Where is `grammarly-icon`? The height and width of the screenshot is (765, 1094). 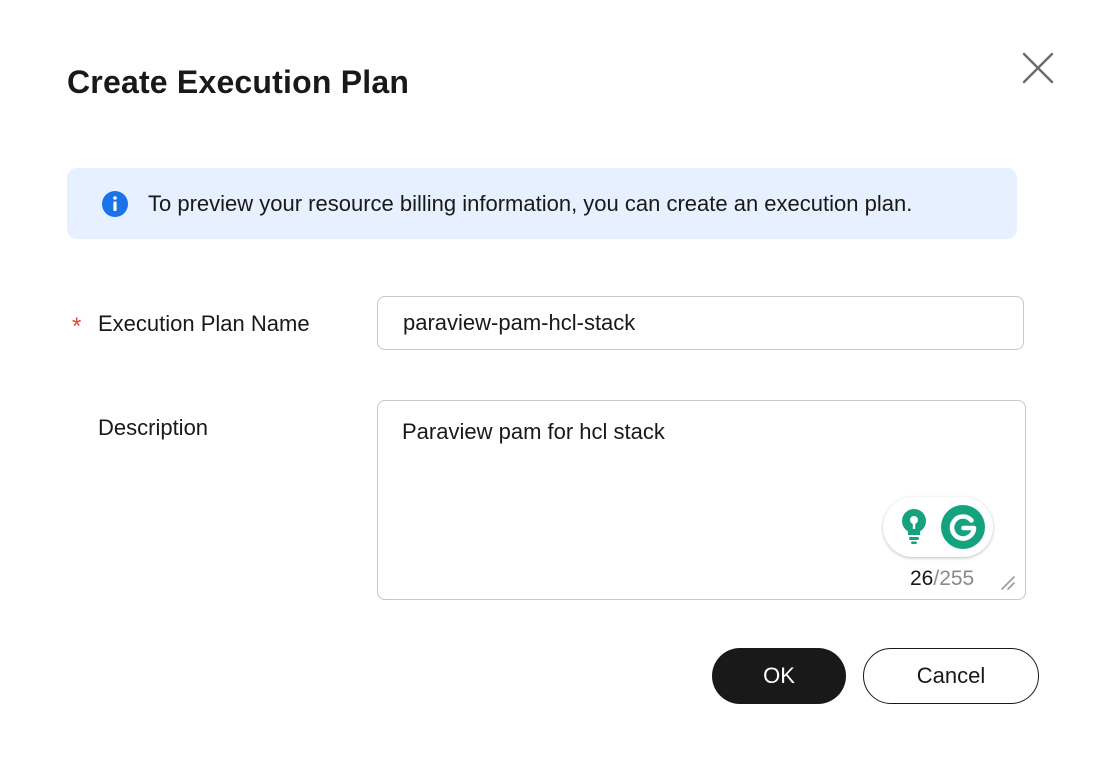
grammarly-icon is located at coordinates (963, 527).